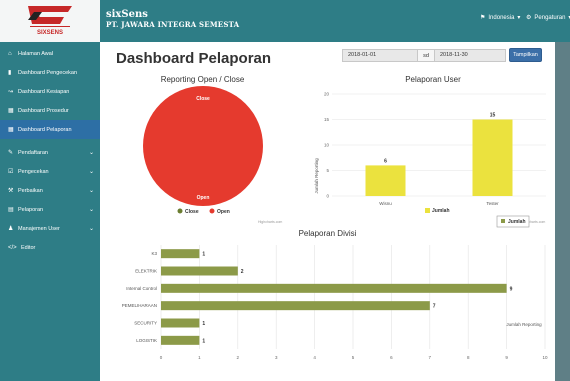  What do you see at coordinates (493, 116) in the screenshot?
I see `user-bar-value-label: 15` at bounding box center [493, 116].